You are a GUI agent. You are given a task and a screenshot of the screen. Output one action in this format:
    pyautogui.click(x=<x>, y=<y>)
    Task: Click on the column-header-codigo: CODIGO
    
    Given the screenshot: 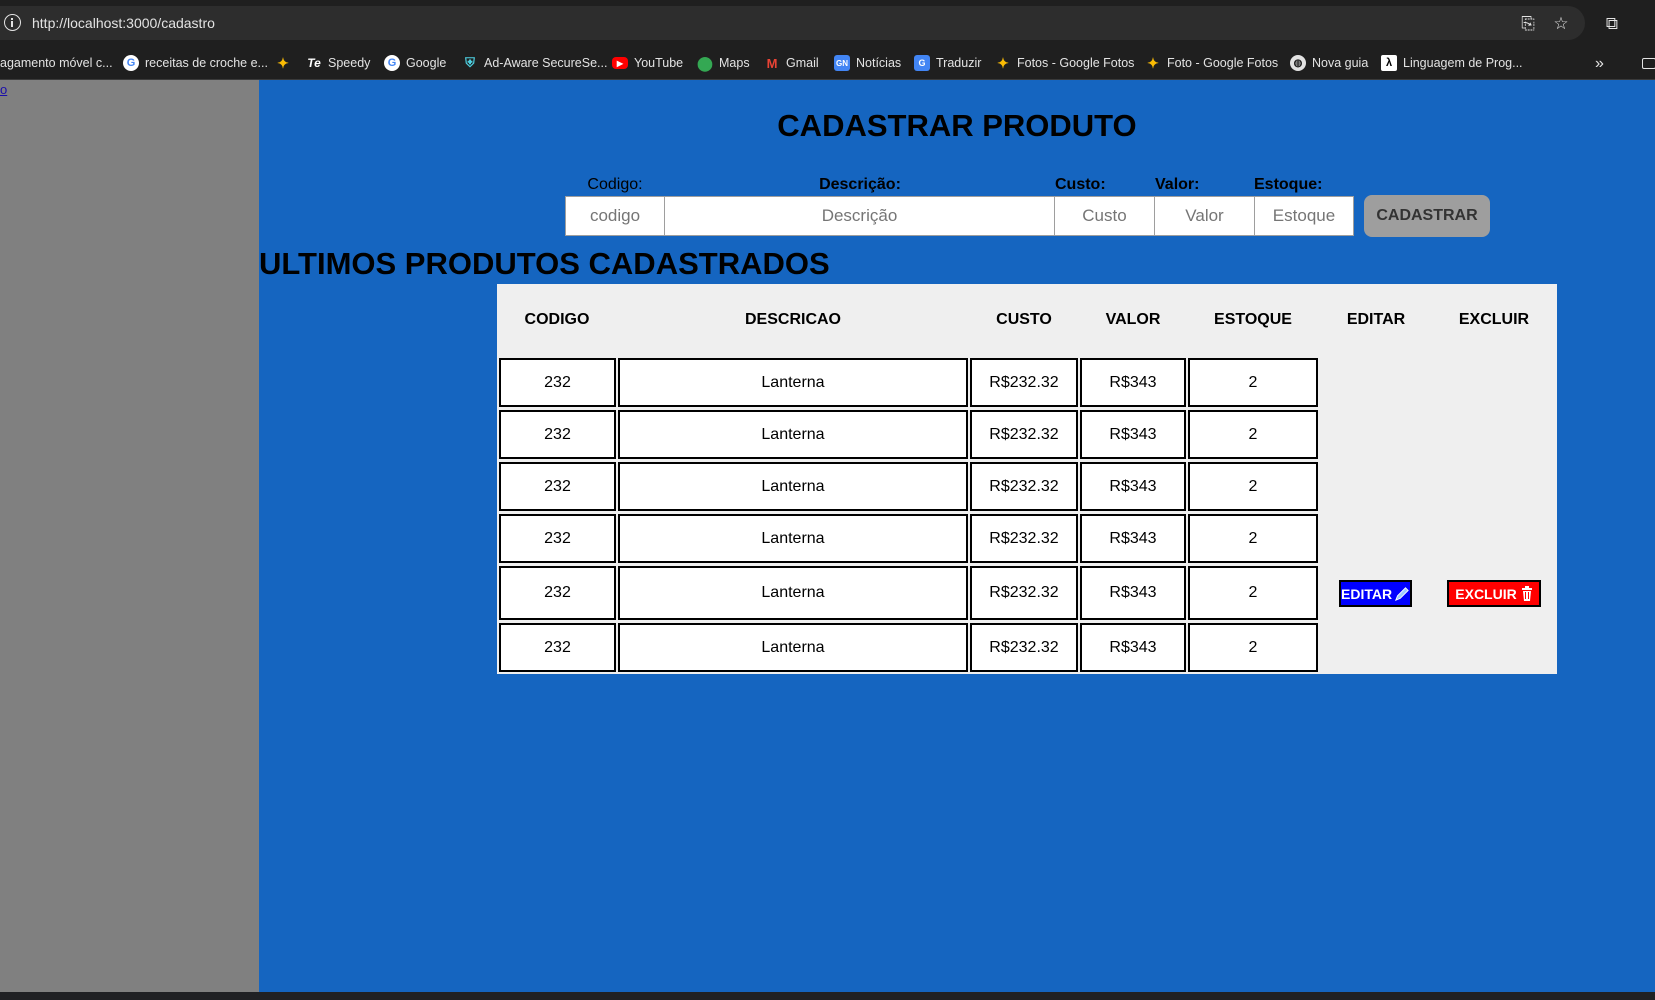 What is the action you would take?
    pyautogui.click(x=557, y=319)
    